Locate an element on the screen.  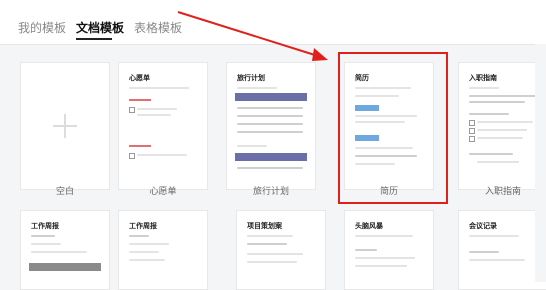
right-edge-fade is located at coordinates (540, 163).